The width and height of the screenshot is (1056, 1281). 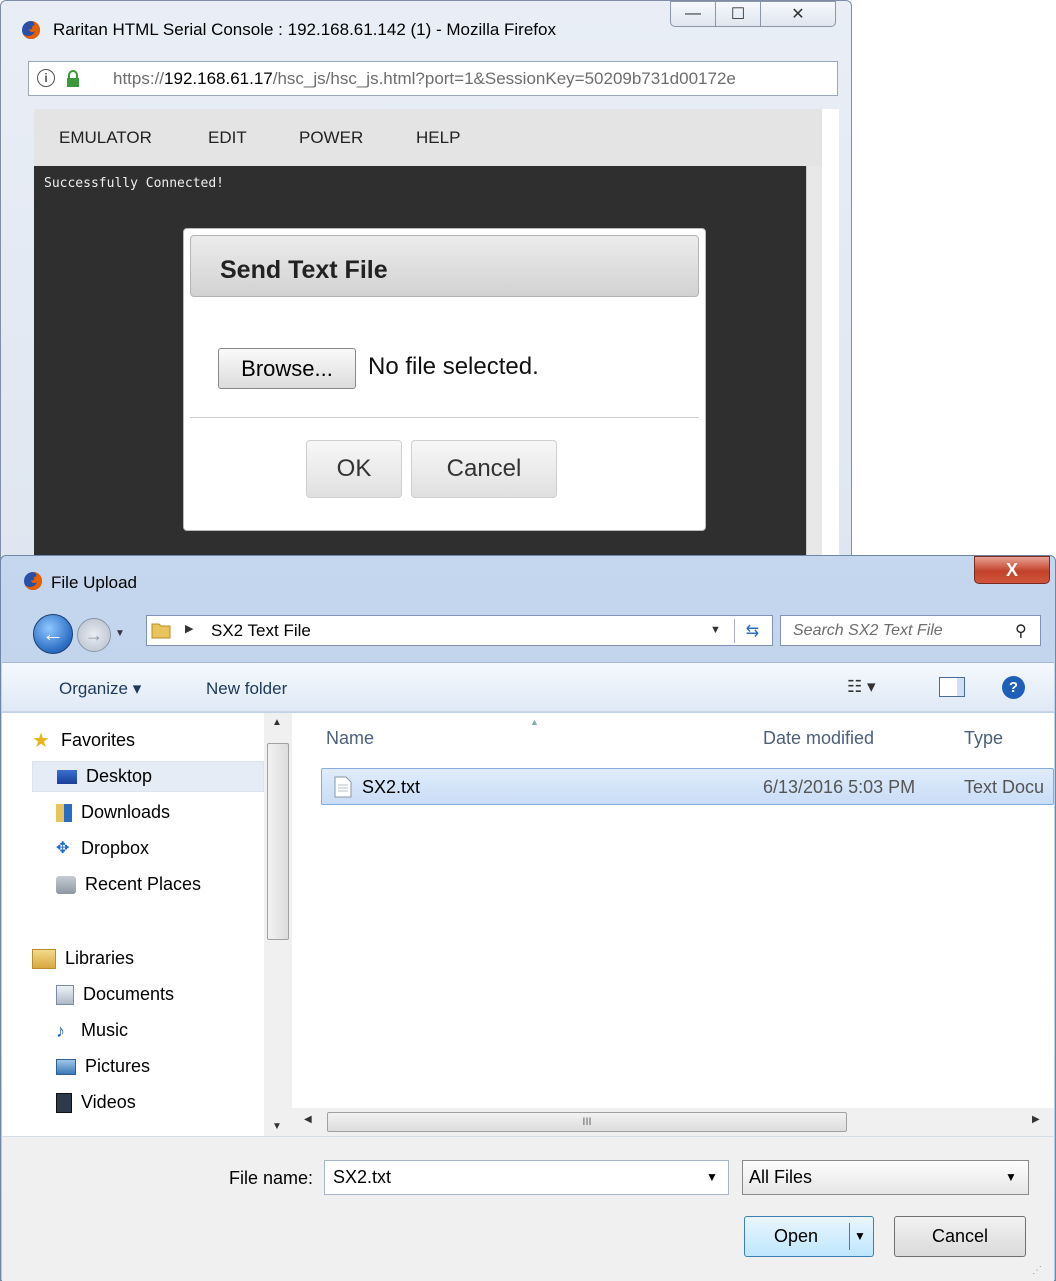 I want to click on dialog-title: File Upload, so click(x=94, y=582).